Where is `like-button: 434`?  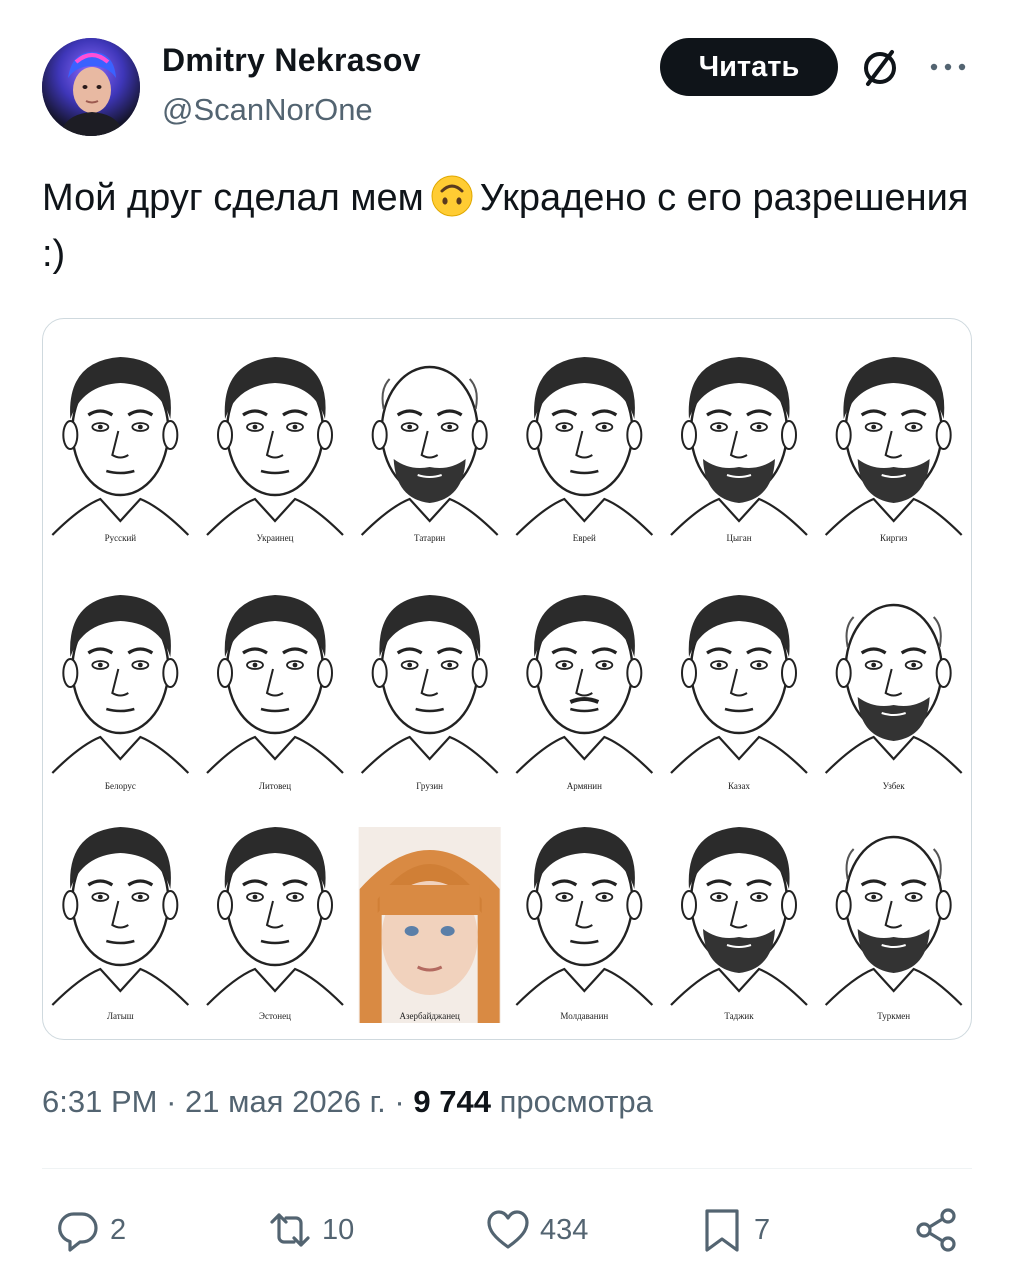 like-button: 434 is located at coordinates (536, 1230).